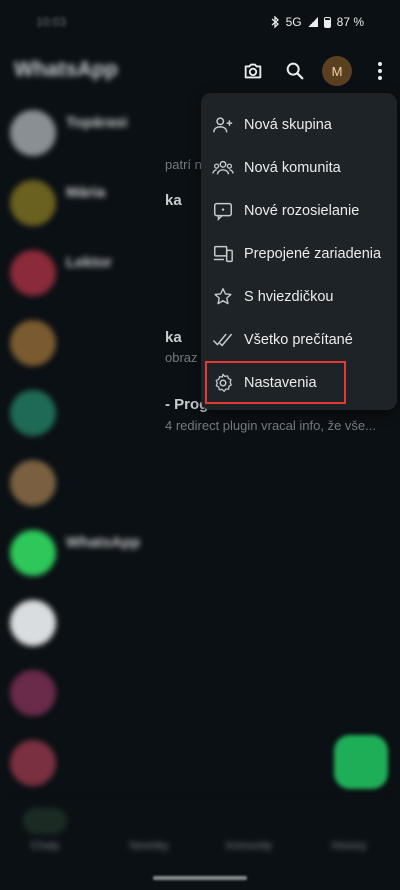 This screenshot has height=890, width=400. Describe the element at coordinates (223, 254) in the screenshot. I see `linked-devices-icon` at that location.